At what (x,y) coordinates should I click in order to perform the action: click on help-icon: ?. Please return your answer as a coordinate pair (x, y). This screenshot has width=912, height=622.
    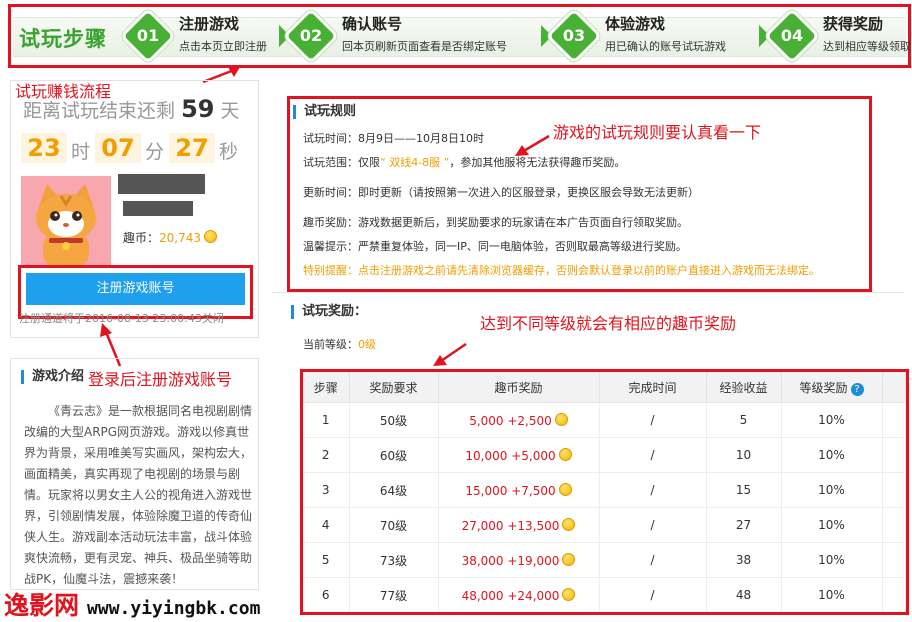
    Looking at the image, I should click on (857, 389).